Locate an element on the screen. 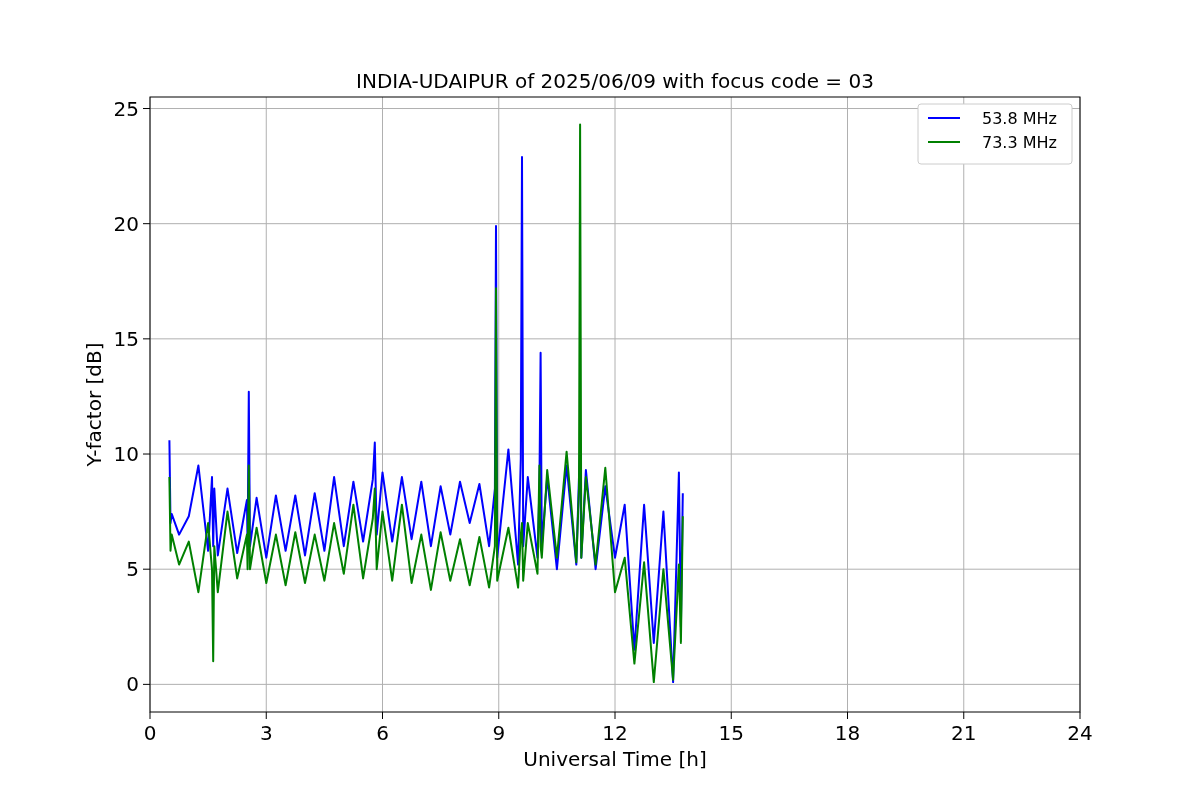 The width and height of the screenshot is (1200, 800). x-tick-label: 21 is located at coordinates (964, 733).